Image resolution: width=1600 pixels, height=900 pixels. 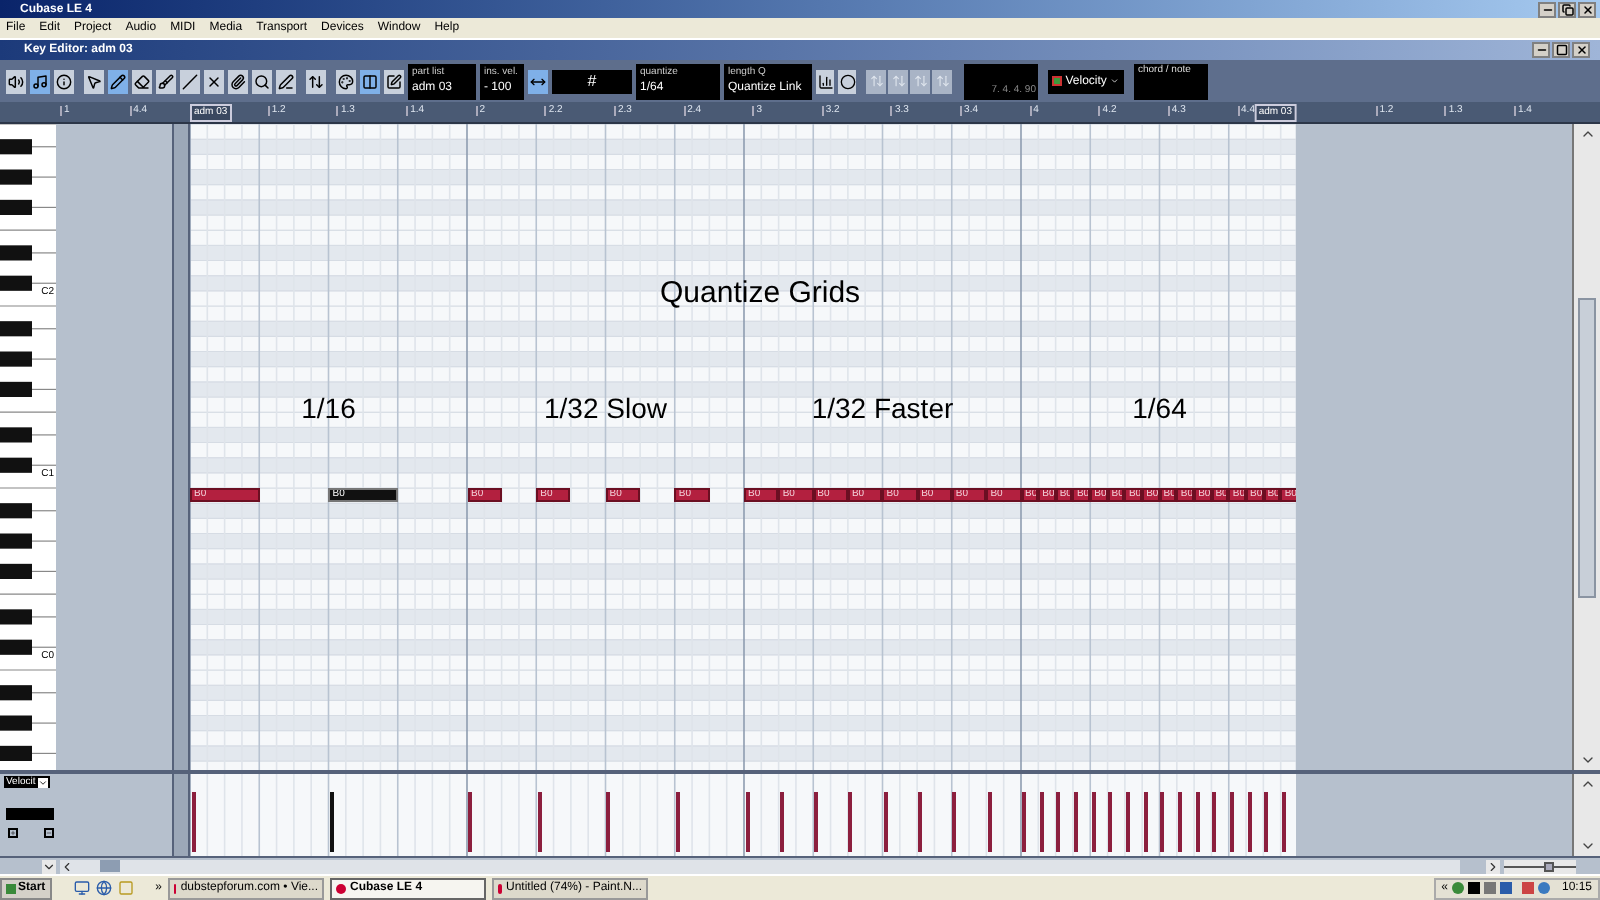 I want to click on line-icon, so click(x=190, y=81).